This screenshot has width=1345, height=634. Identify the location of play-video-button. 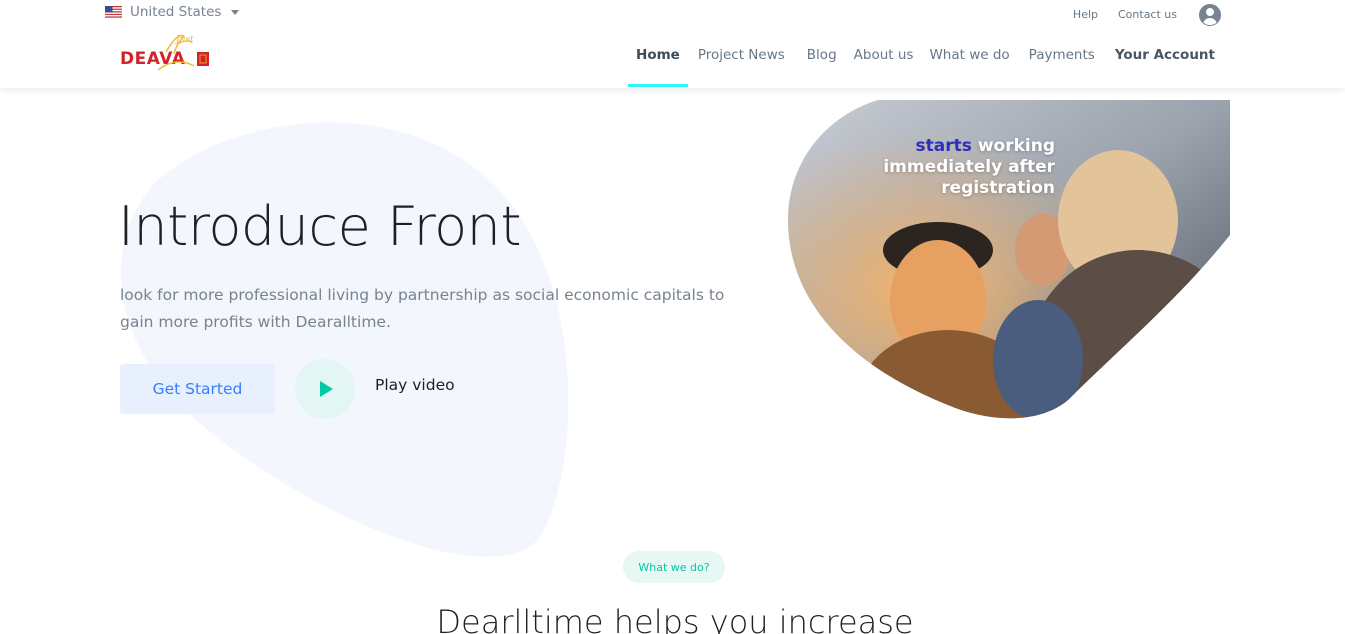
(325, 389).